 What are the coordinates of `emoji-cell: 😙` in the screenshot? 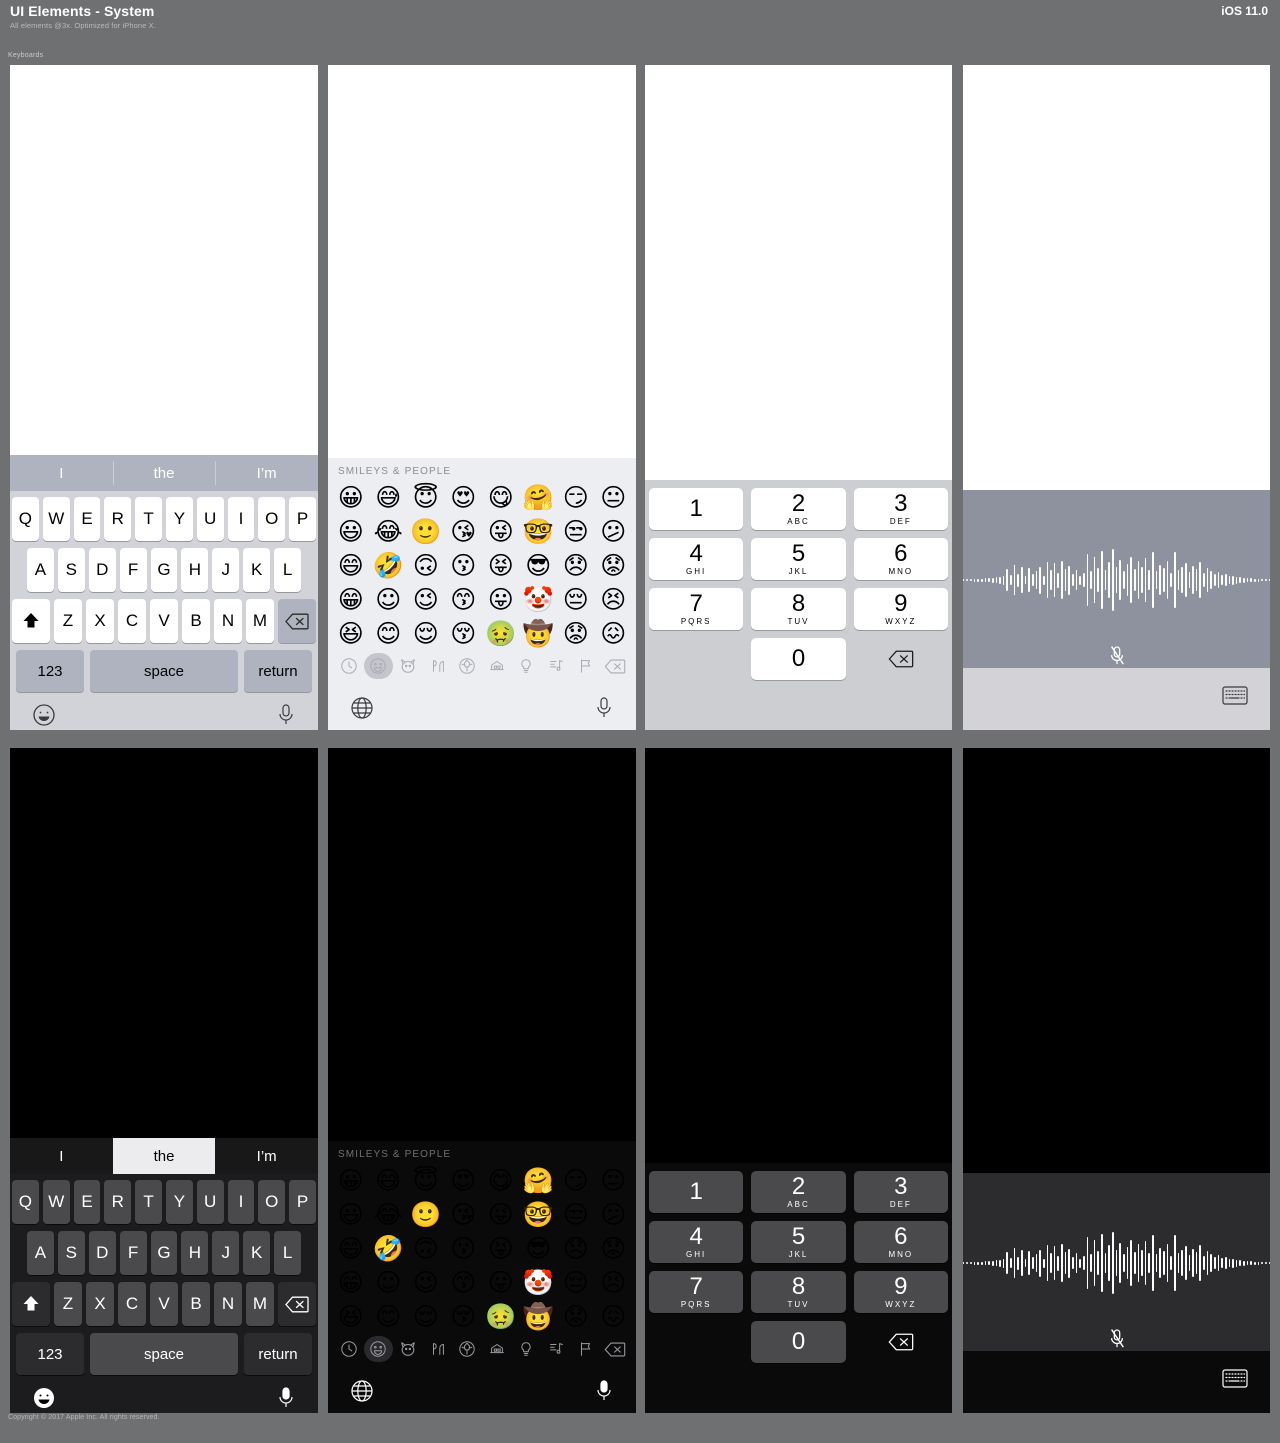 It's located at (464, 599).